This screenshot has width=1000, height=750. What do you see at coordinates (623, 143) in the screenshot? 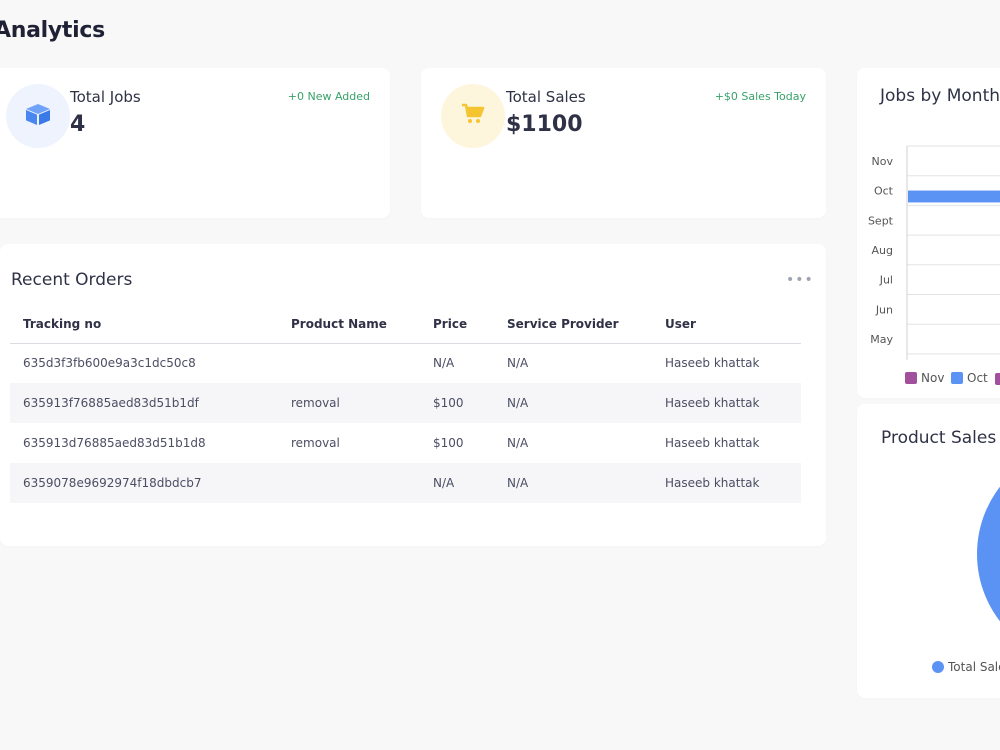
I see `total-sales-card: Total Sales $1100 +$0 Sales Today` at bounding box center [623, 143].